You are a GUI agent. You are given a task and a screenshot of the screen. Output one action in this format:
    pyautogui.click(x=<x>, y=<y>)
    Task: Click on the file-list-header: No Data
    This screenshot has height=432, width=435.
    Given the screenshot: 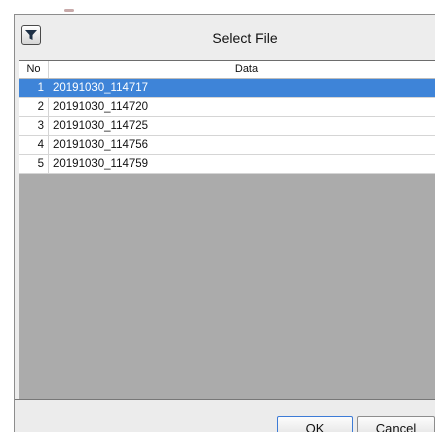 What is the action you would take?
    pyautogui.click(x=227, y=70)
    